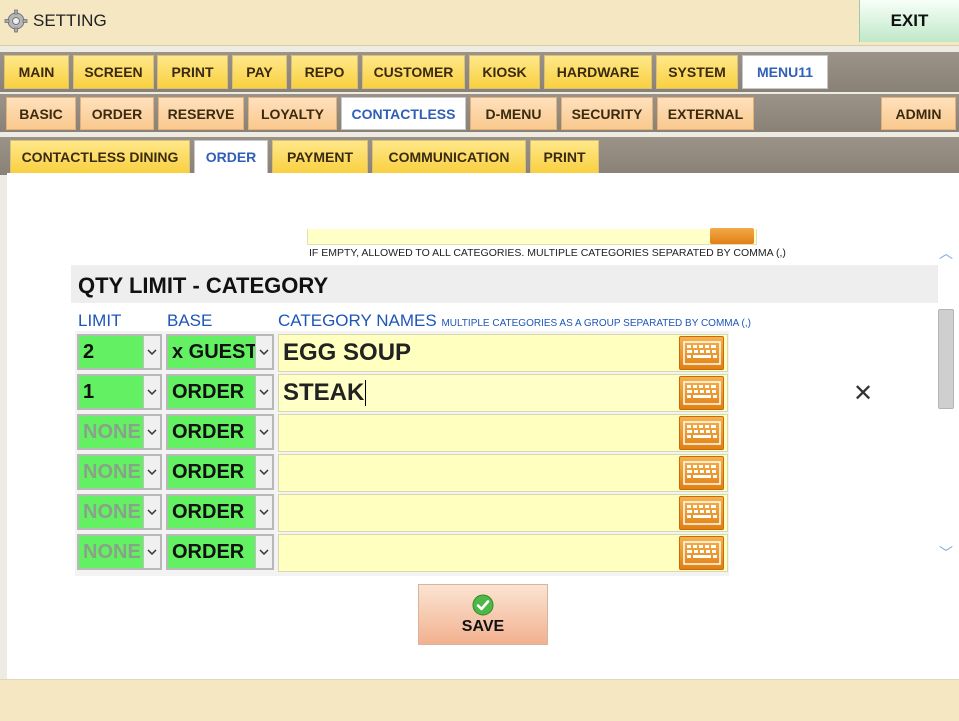  Describe the element at coordinates (119, 352) in the screenshot. I see `limit-select: 2` at that location.